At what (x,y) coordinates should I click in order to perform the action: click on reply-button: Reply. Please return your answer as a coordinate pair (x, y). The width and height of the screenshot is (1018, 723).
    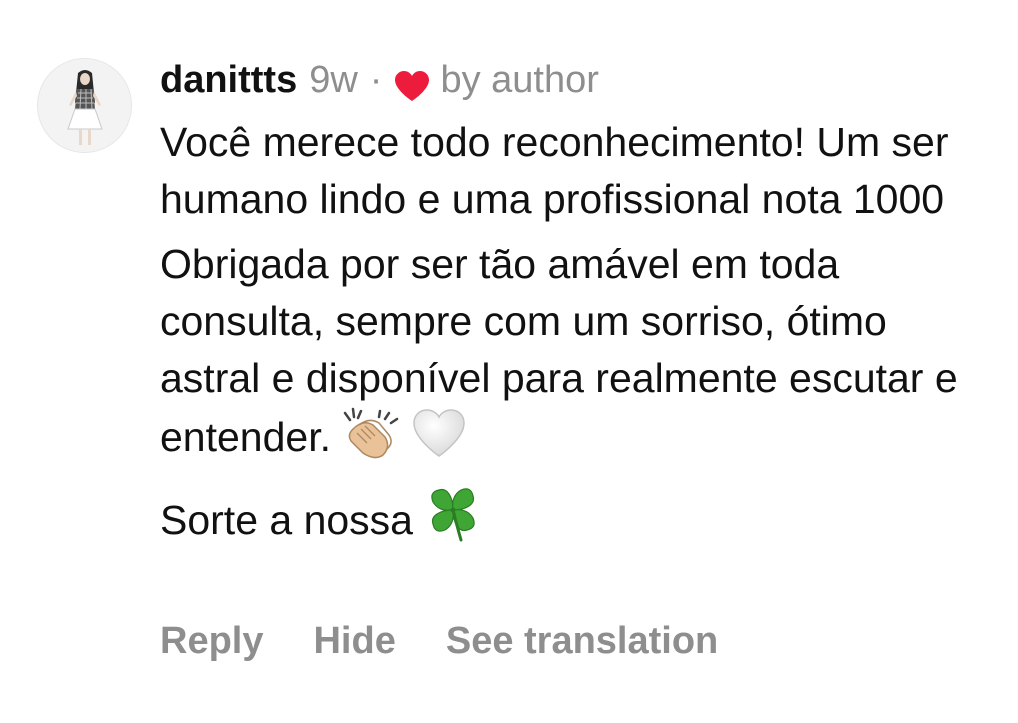
    Looking at the image, I should click on (211, 641).